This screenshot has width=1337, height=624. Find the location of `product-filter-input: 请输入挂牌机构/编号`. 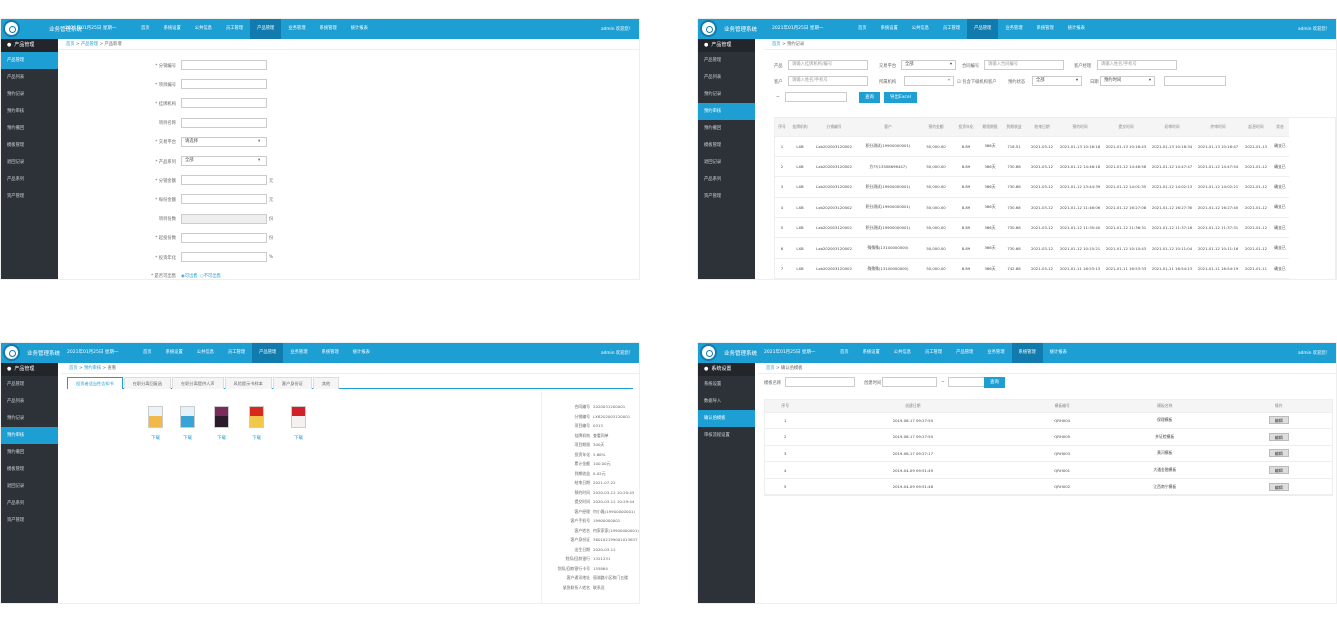

product-filter-input: 请输入挂牌机构/编号 is located at coordinates (828, 65).